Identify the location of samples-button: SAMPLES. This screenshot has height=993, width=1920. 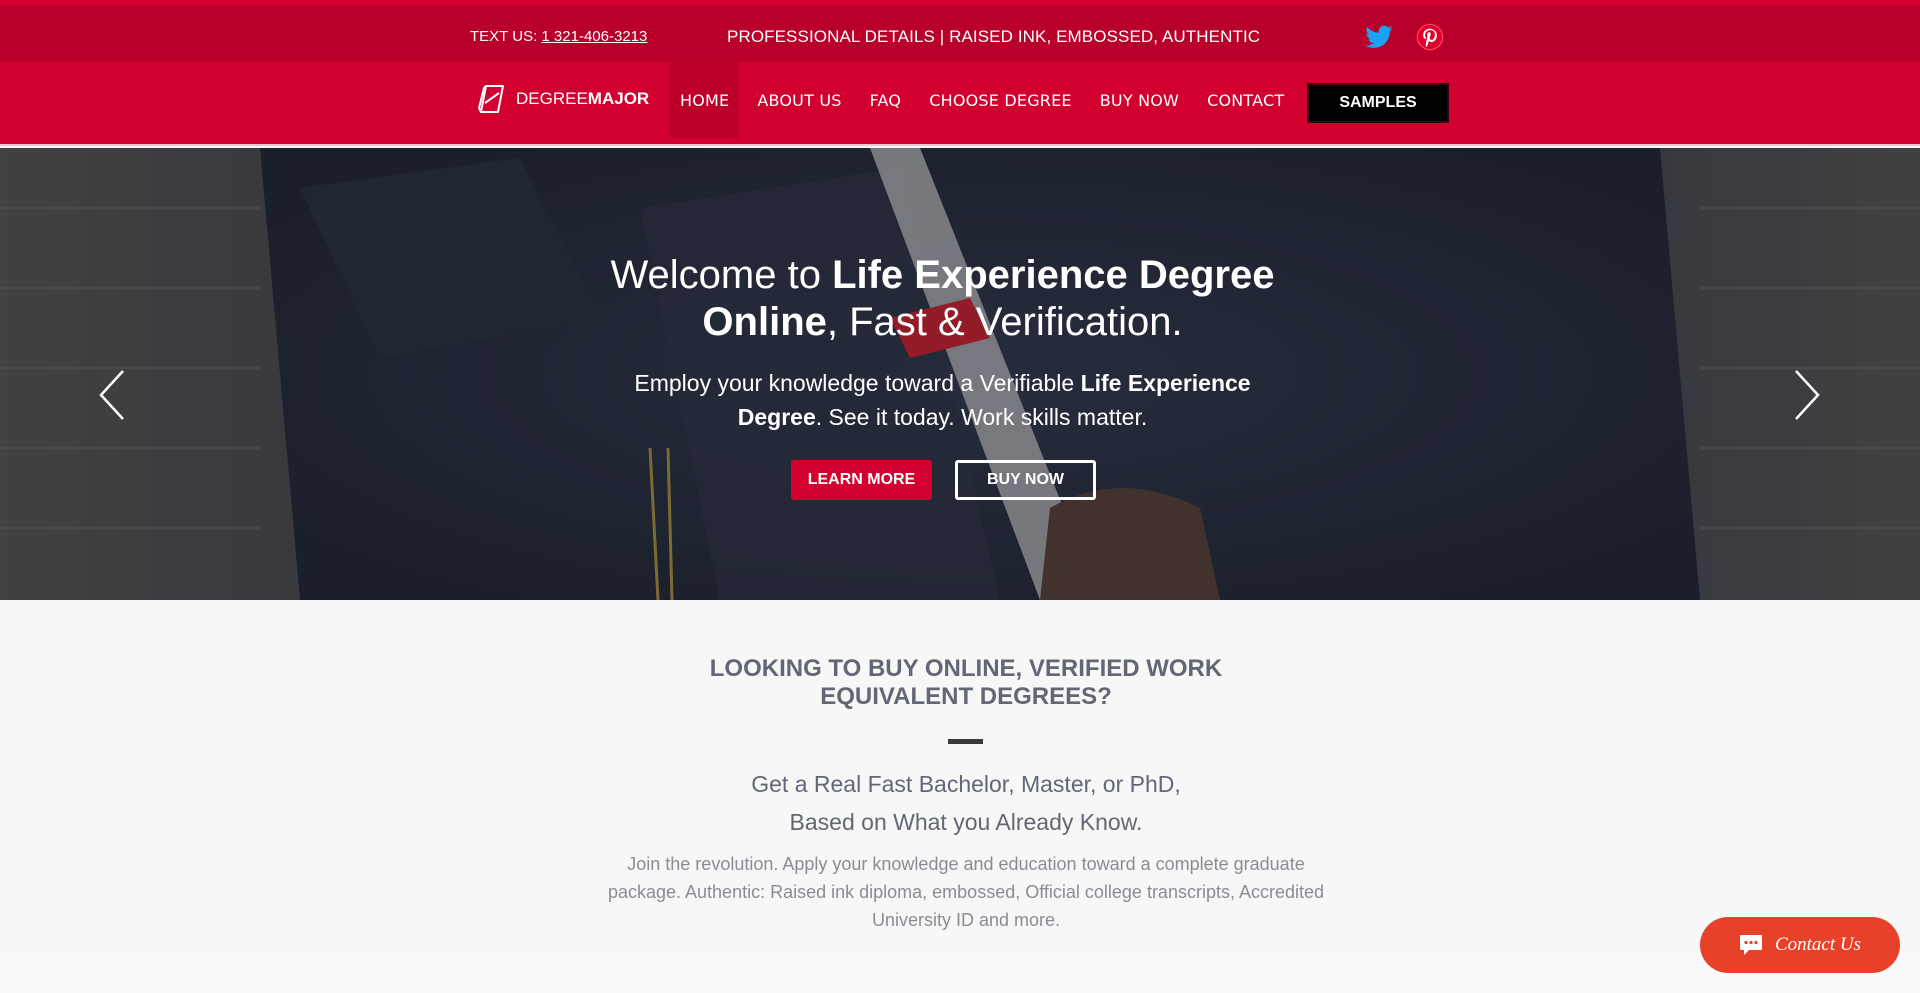
(1378, 103).